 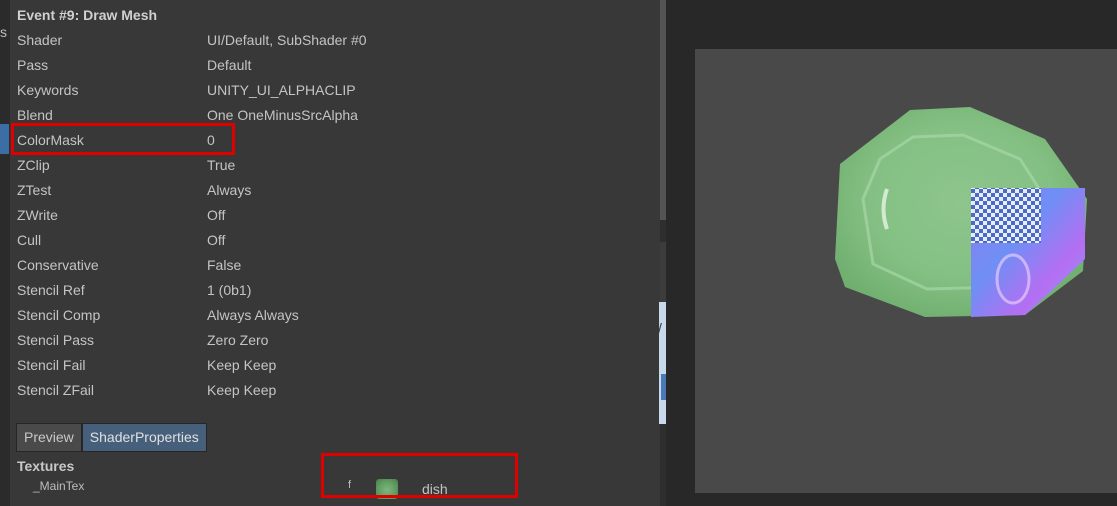 I want to click on property-value: Default, so click(x=229, y=65).